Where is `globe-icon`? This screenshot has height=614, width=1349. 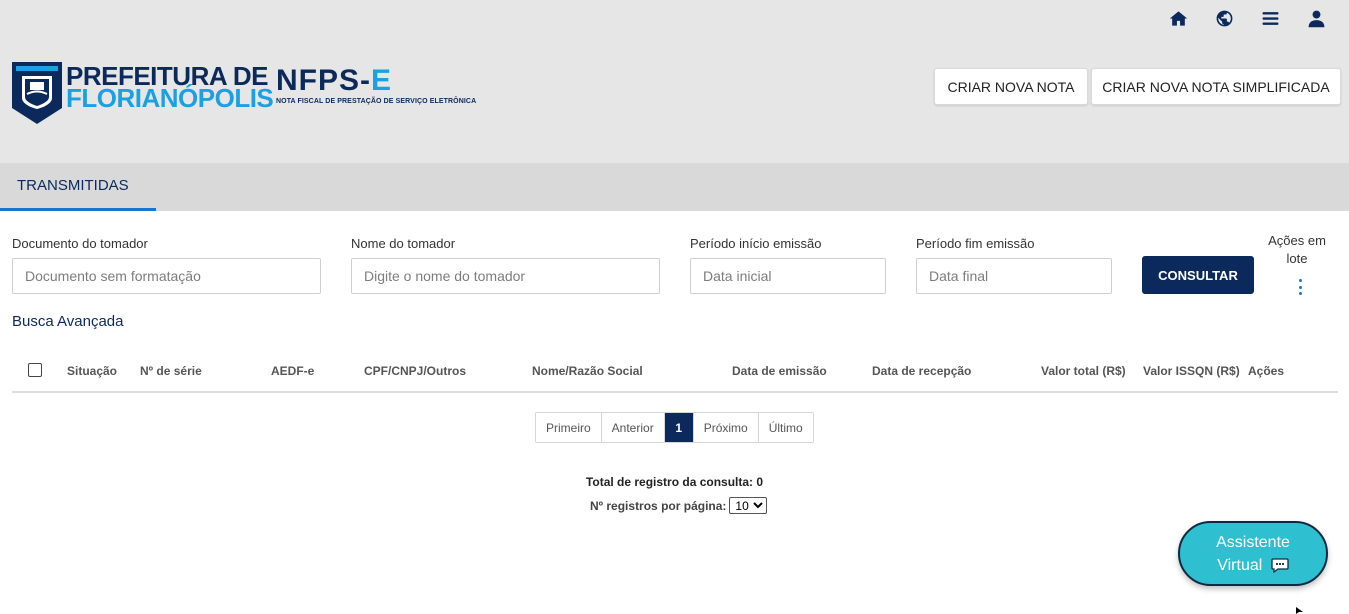
globe-icon is located at coordinates (1224, 18).